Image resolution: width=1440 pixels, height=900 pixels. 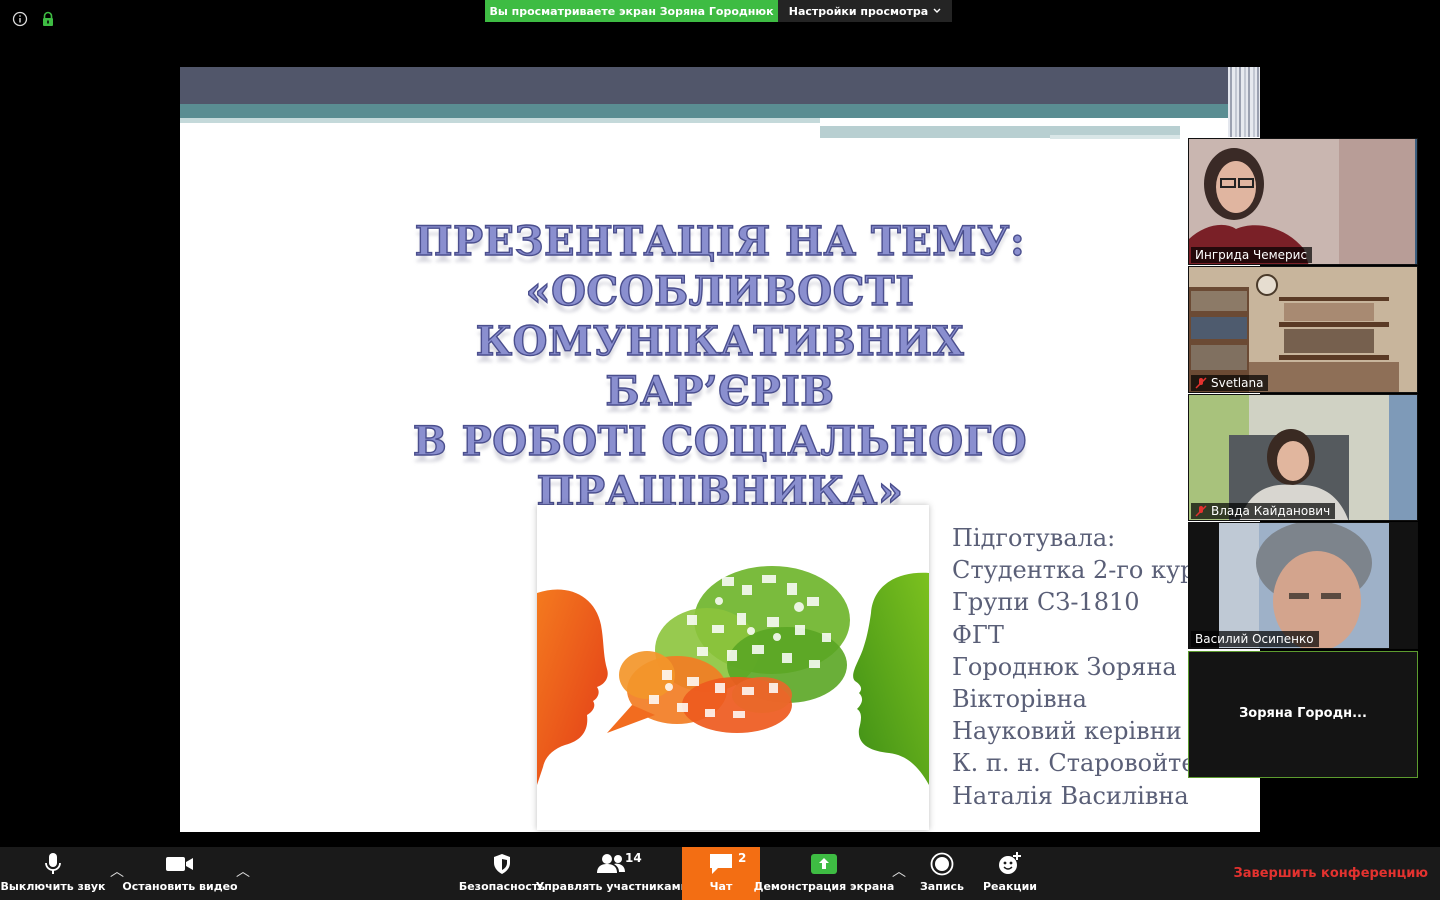 I want to click on video-camera-icon, so click(x=179, y=863).